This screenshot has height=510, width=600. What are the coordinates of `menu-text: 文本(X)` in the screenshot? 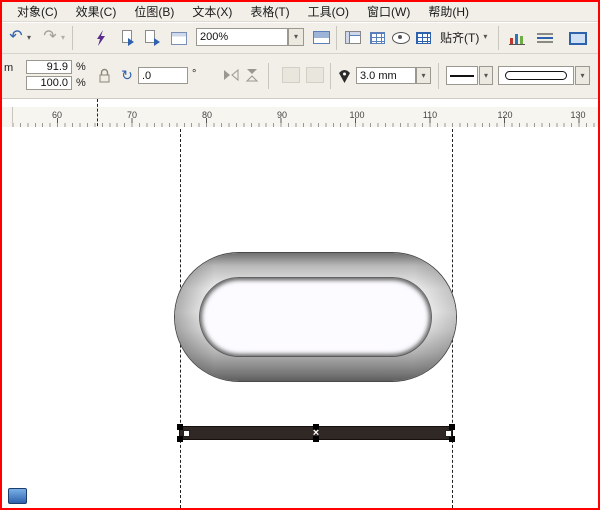 It's located at (212, 12).